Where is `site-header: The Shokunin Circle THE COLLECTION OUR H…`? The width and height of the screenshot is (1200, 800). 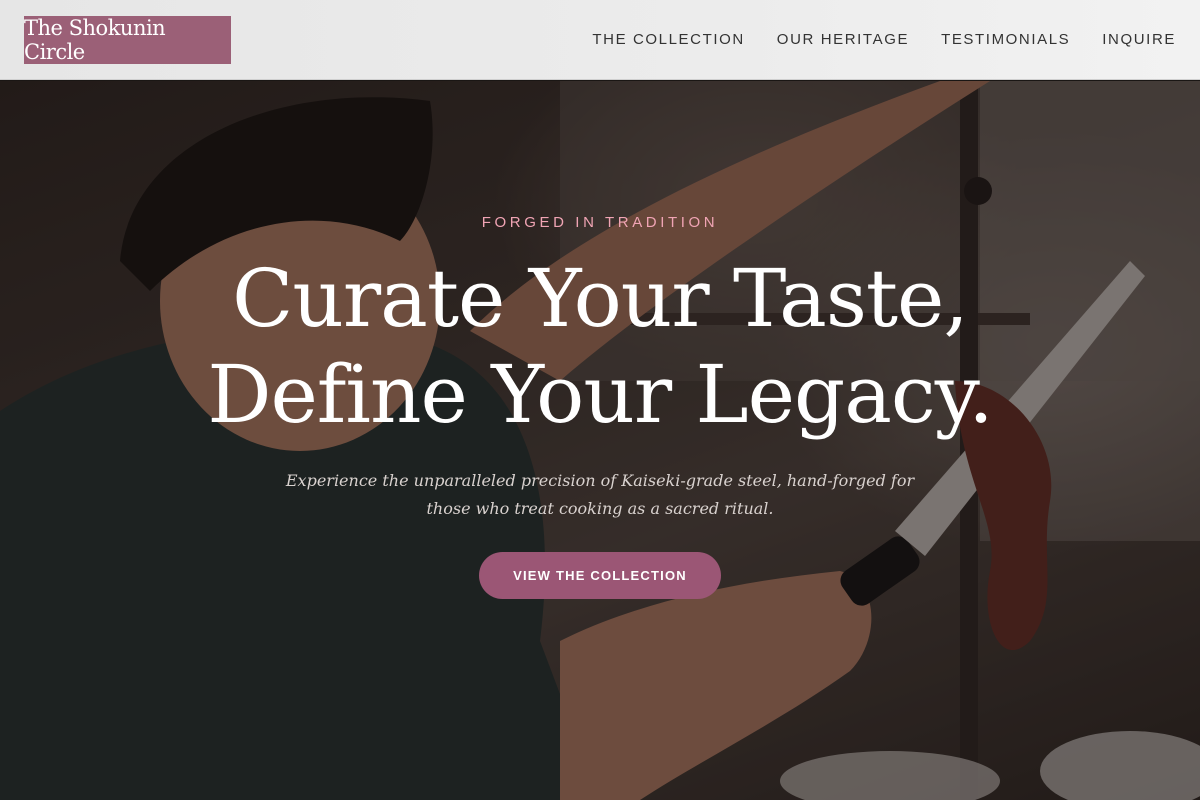 site-header: The Shokunin Circle THE COLLECTION OUR H… is located at coordinates (600, 40).